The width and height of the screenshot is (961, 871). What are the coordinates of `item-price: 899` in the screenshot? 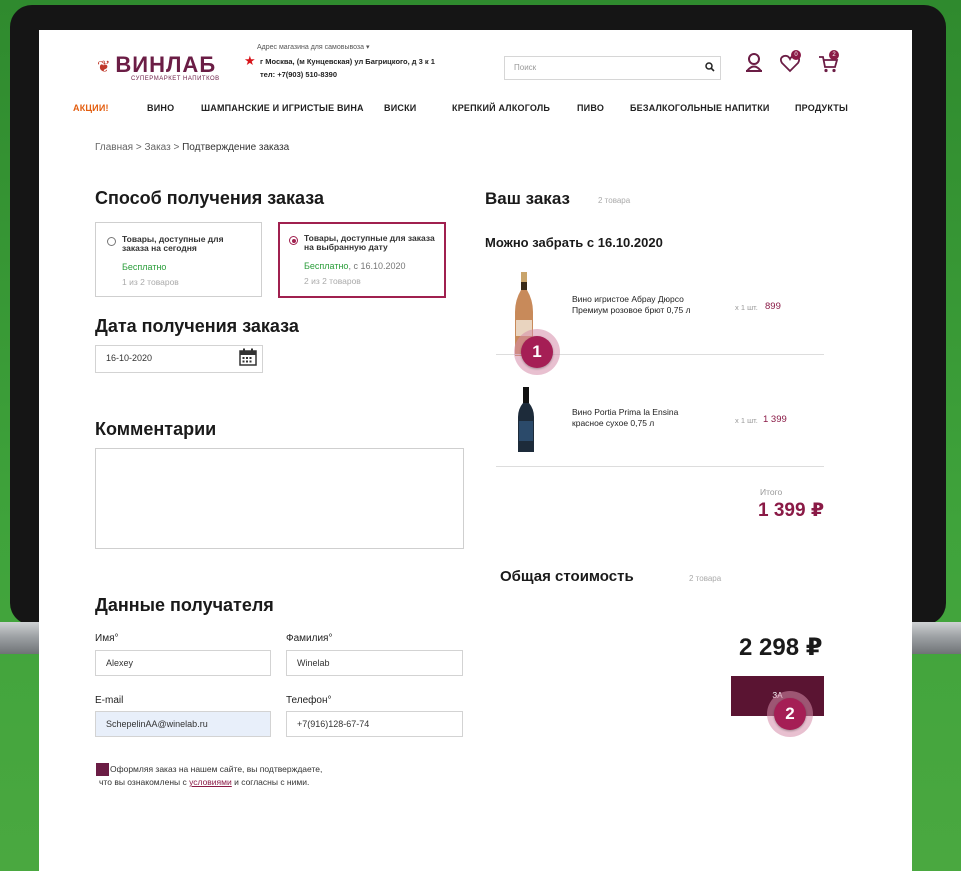 It's located at (773, 306).